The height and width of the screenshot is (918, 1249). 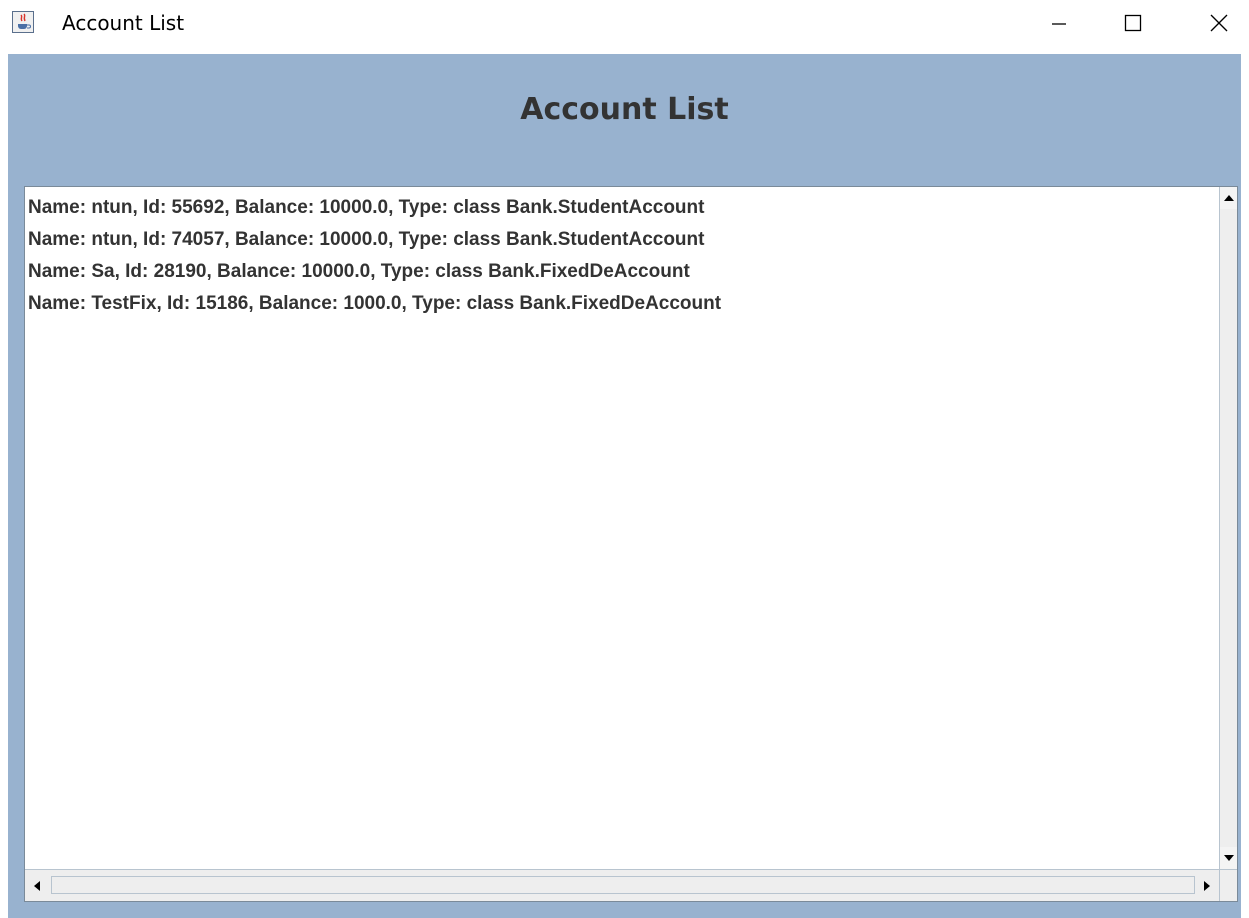 What do you see at coordinates (23, 22) in the screenshot?
I see `java-cup-icon` at bounding box center [23, 22].